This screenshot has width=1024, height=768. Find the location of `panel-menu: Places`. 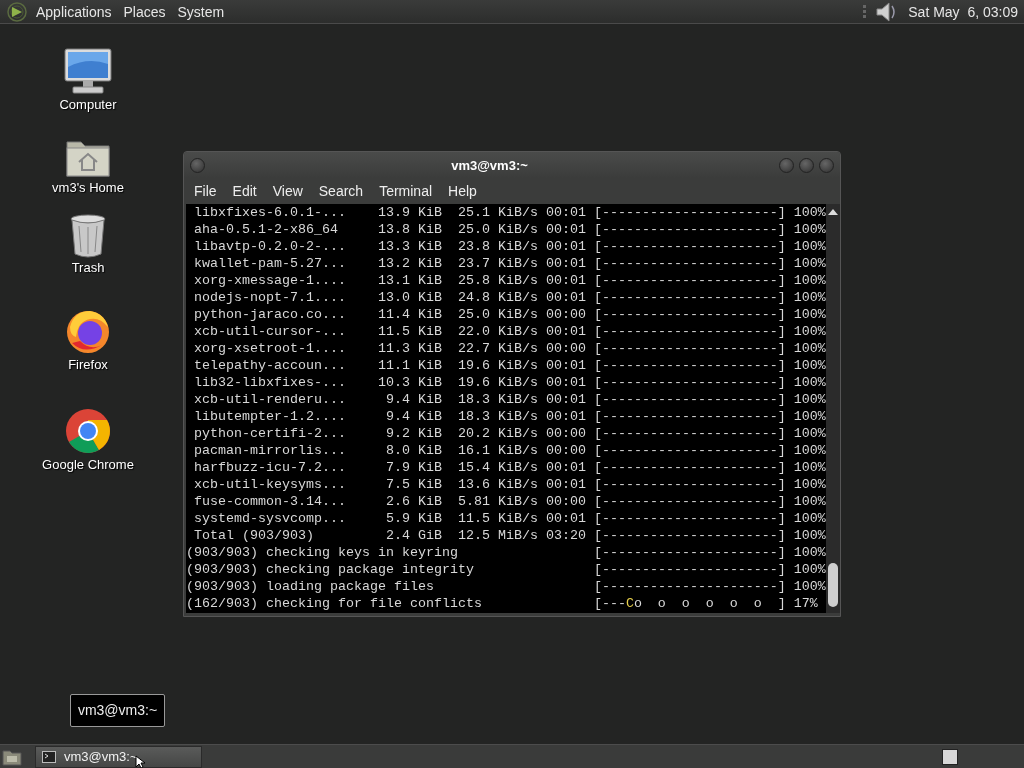

panel-menu: Places is located at coordinates (144, 11).